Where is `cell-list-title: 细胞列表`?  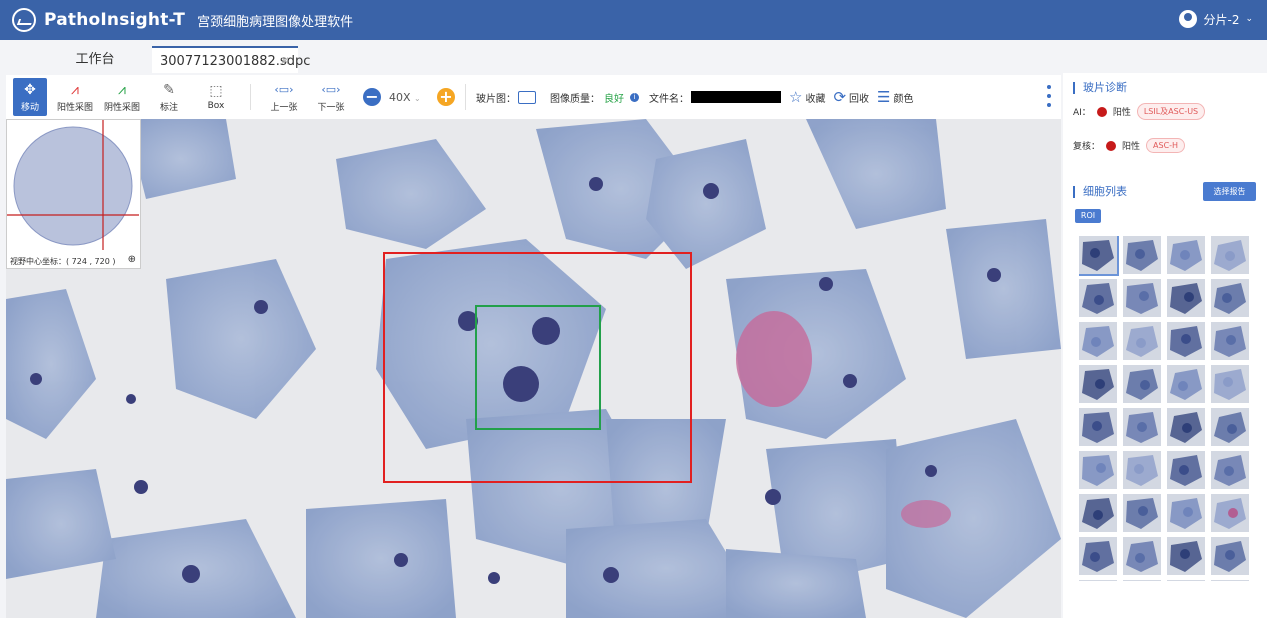
cell-list-title: 细胞列表 is located at coordinates (1100, 192).